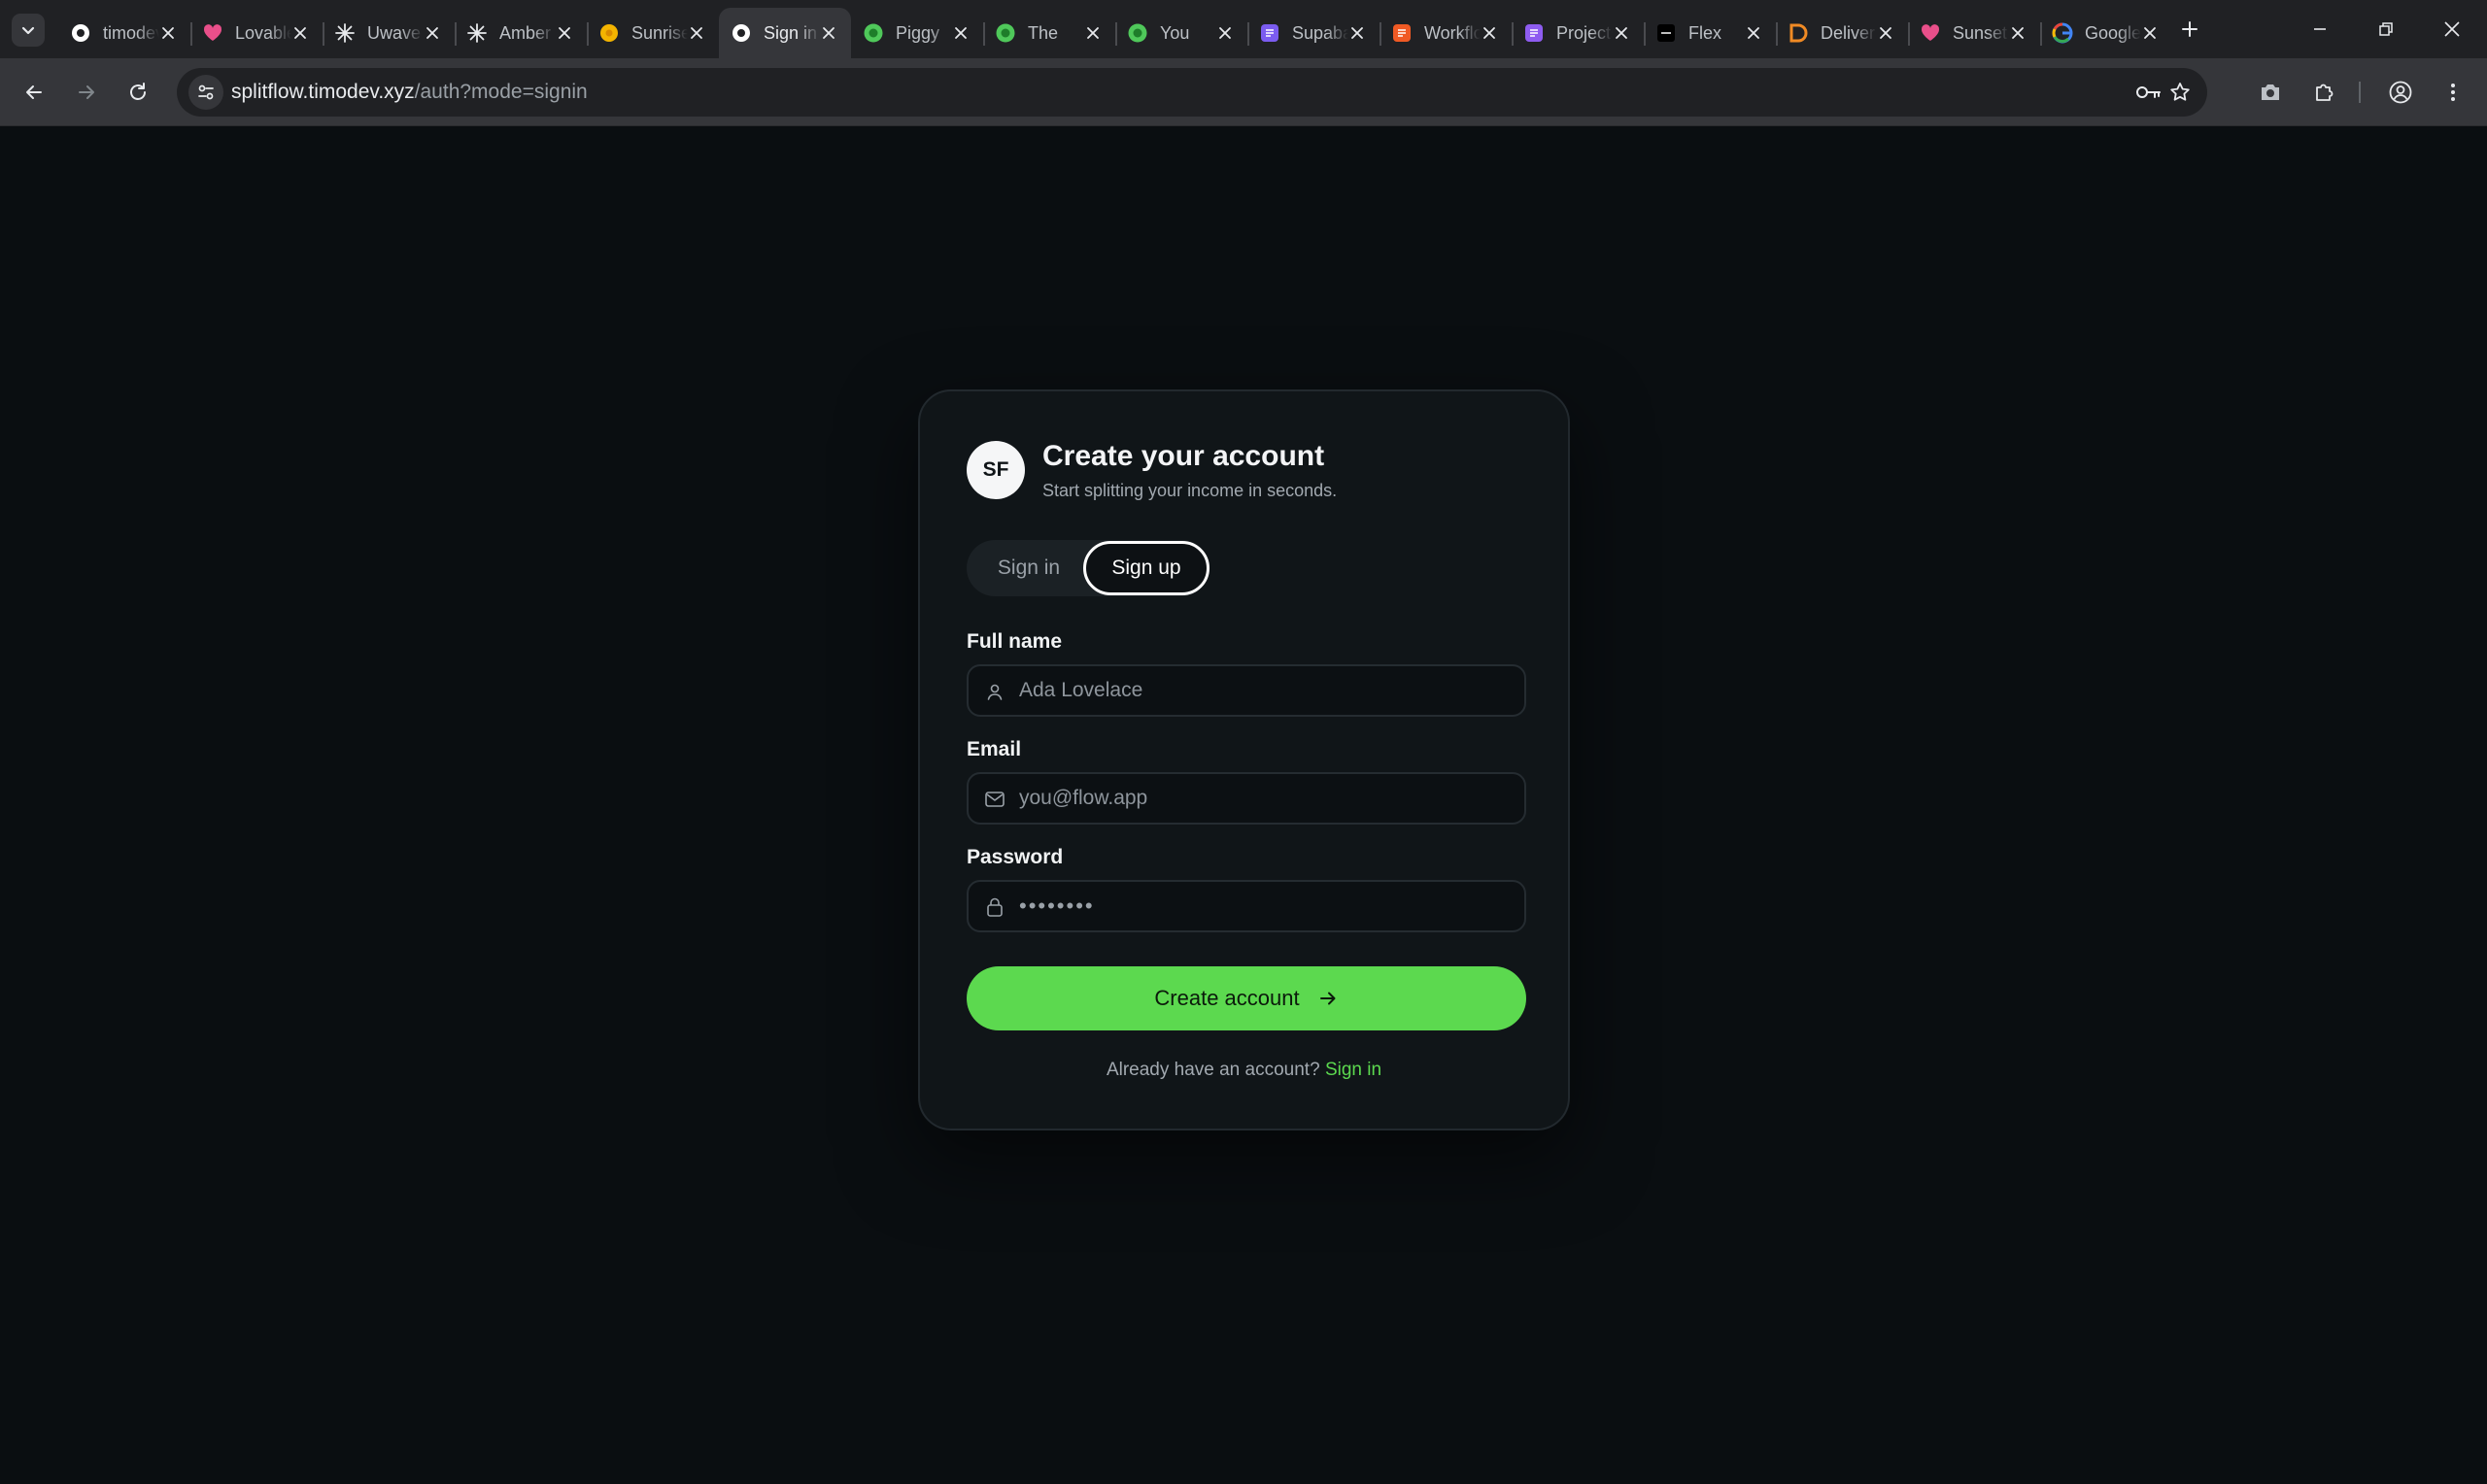  I want to click on sign-in-link: Sign in, so click(1353, 1070).